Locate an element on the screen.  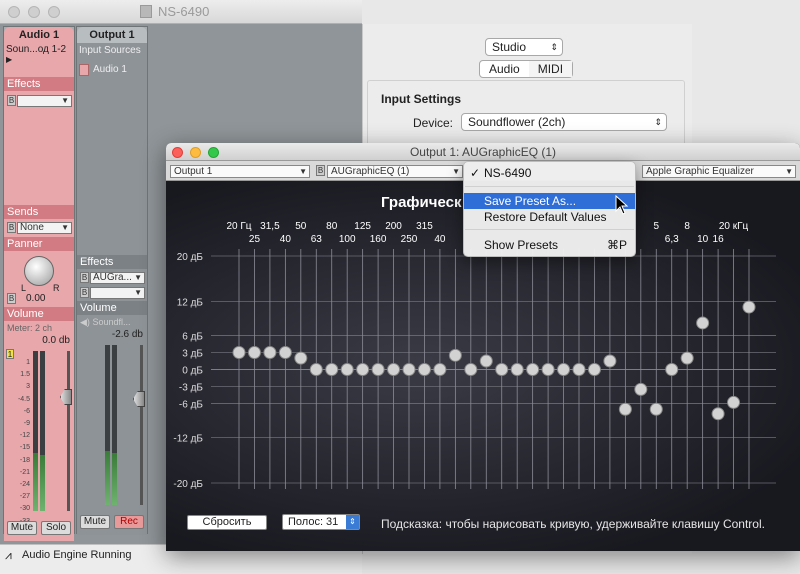
panner-label: Panner is located at coordinates (39, 244).